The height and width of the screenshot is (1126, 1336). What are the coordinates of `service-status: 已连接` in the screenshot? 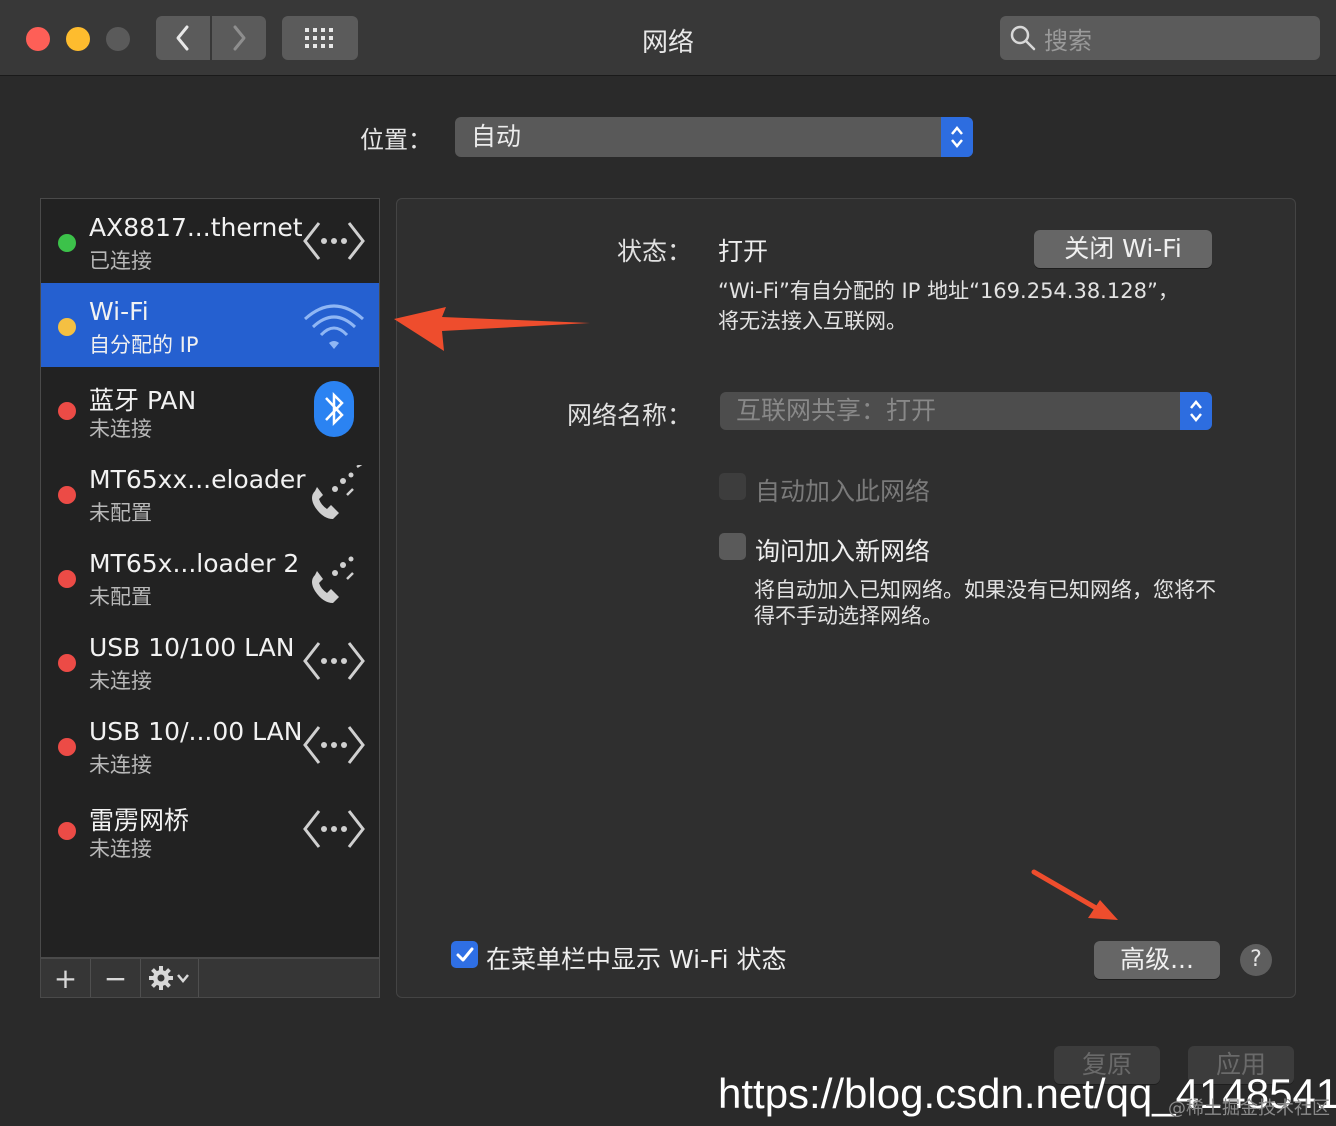 It's located at (120, 261).